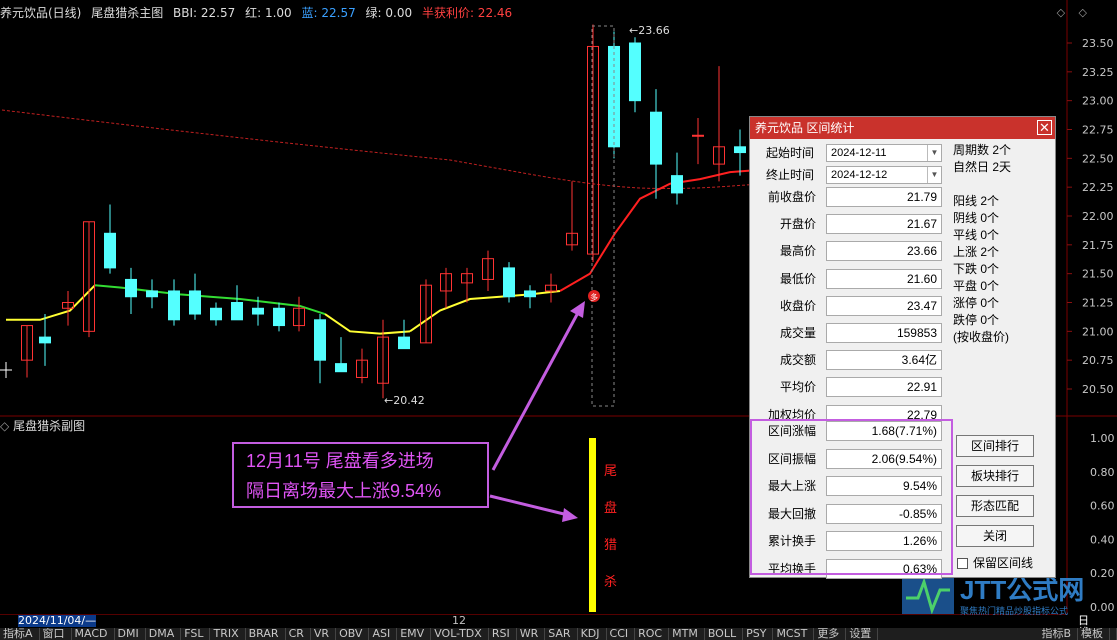  What do you see at coordinates (687, 634) in the screenshot?
I see `tab-20: MTM` at bounding box center [687, 634].